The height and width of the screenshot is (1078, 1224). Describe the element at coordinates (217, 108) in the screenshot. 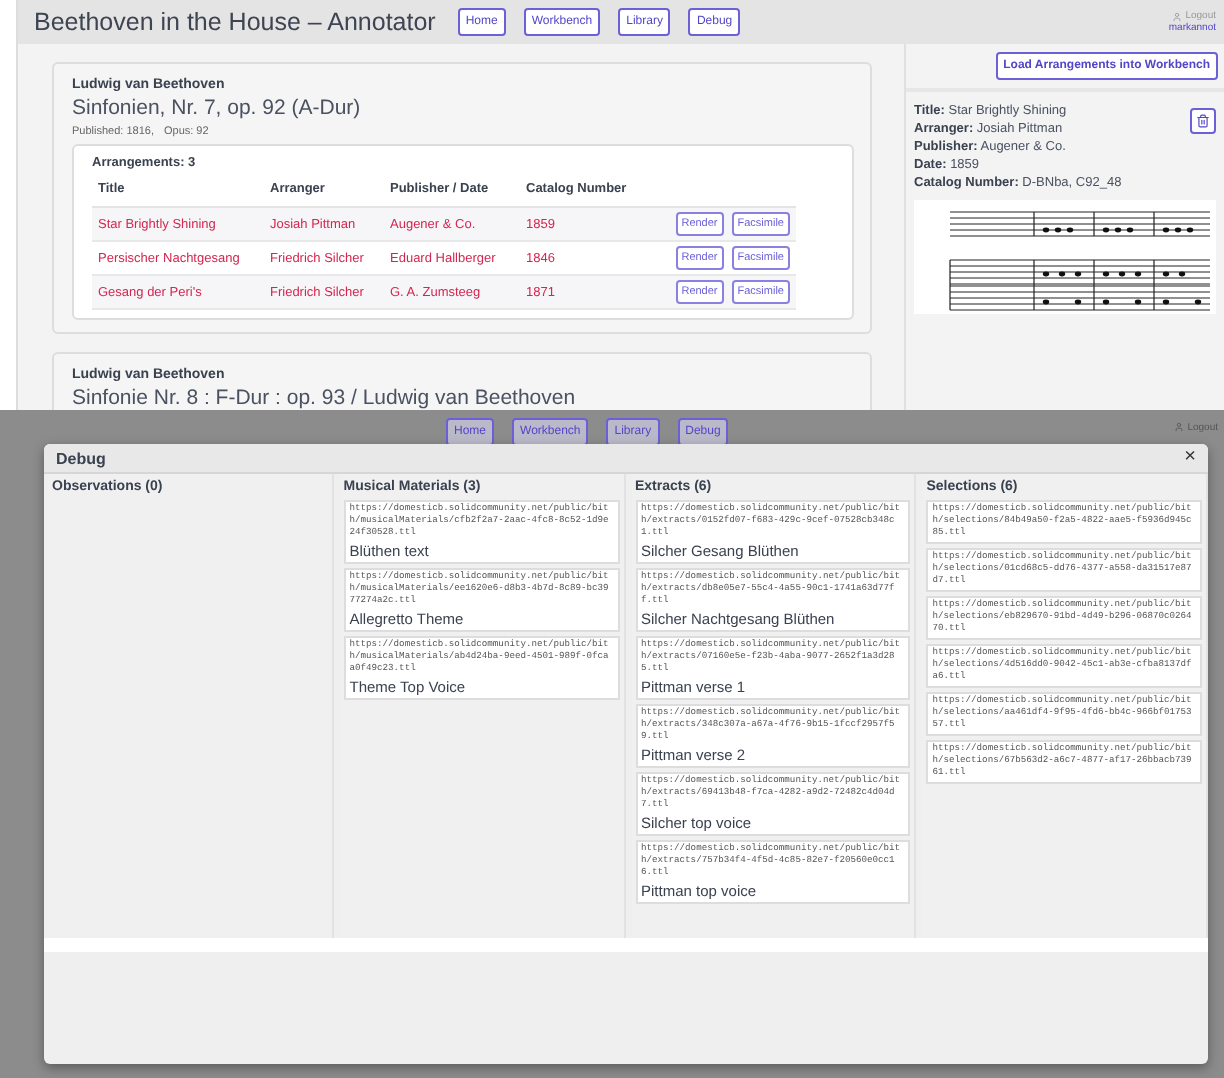

I see `work-title: Sinfonien, Nr. 7, op. 92 (A-Dur)` at that location.